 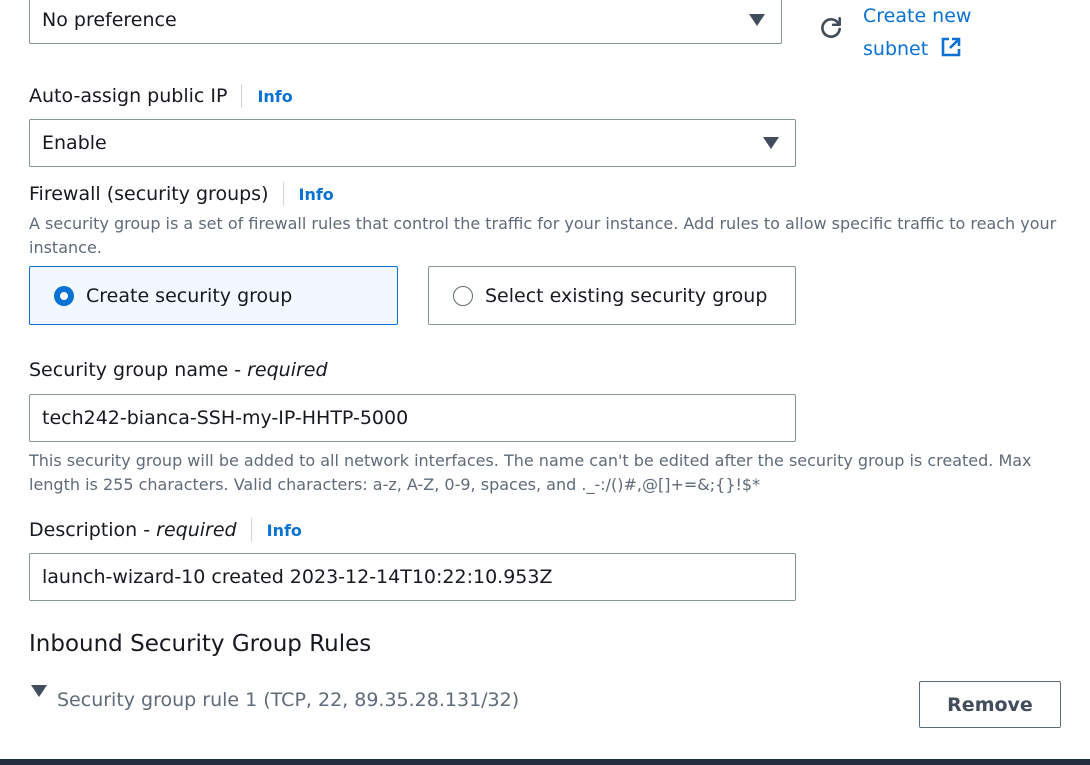 What do you see at coordinates (917, 16) in the screenshot?
I see `create-subnet-link-line1: Create new` at bounding box center [917, 16].